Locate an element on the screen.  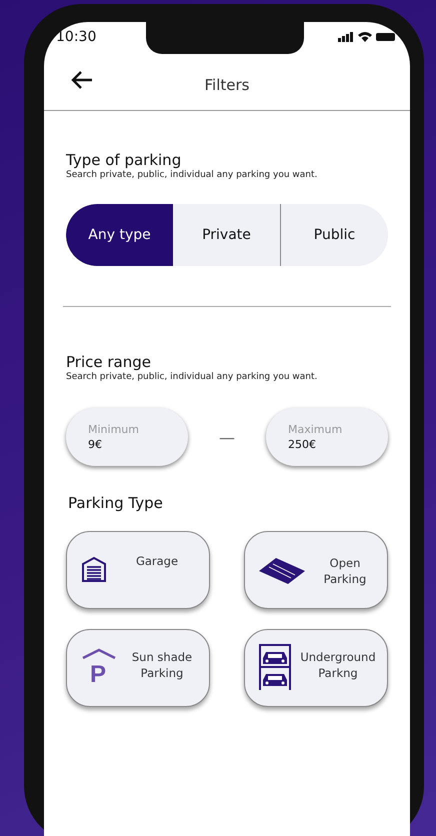
parking-lot-icon is located at coordinates (282, 571).